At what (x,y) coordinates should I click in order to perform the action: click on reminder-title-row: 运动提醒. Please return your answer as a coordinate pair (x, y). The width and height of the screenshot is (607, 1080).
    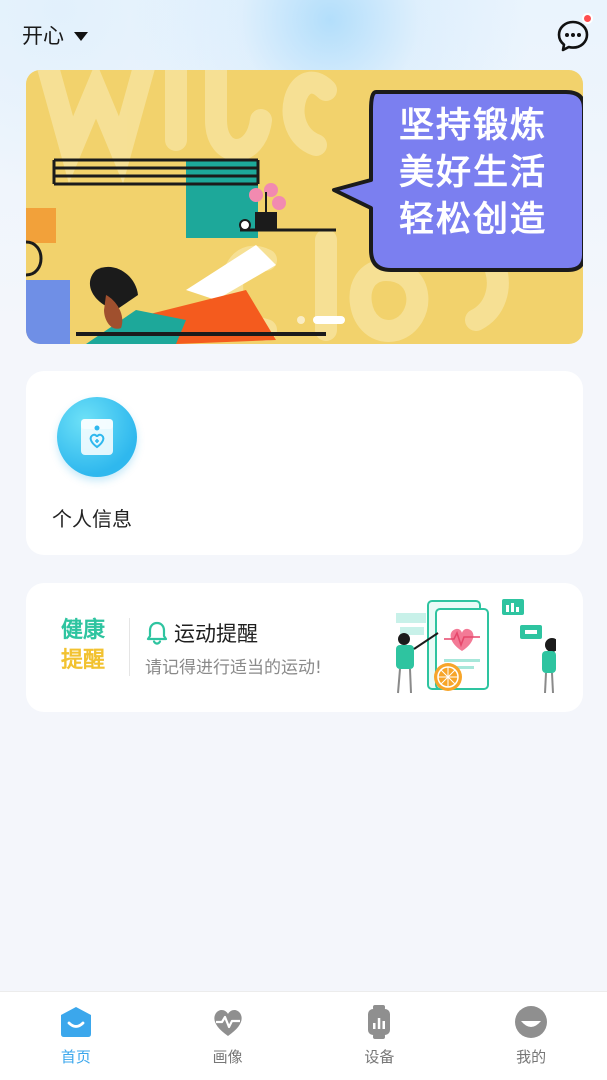
    Looking at the image, I should click on (202, 633).